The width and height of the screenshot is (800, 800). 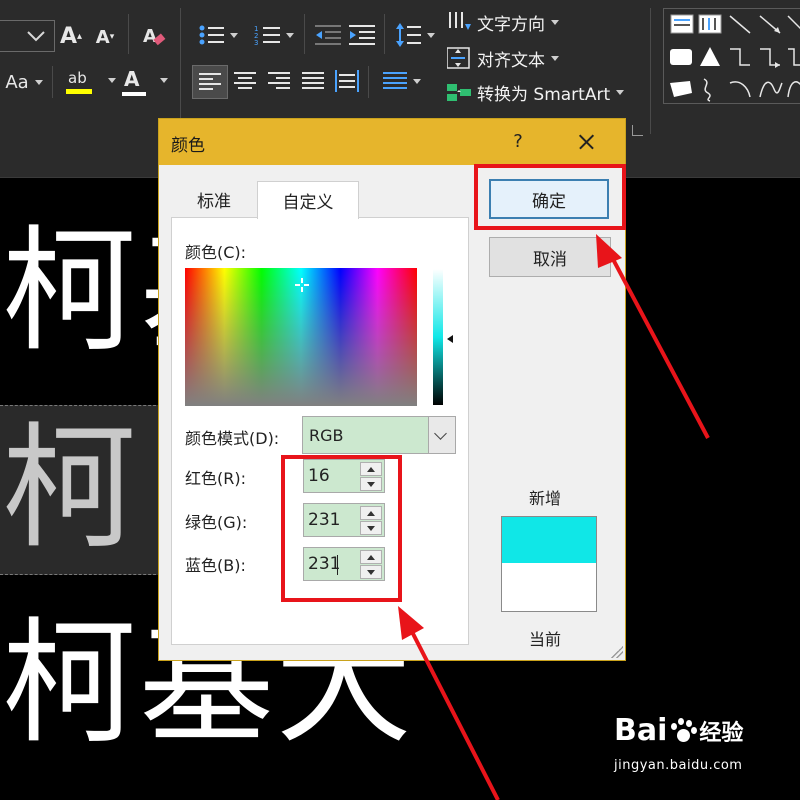 I want to click on cancel-button: 取消, so click(x=550, y=257).